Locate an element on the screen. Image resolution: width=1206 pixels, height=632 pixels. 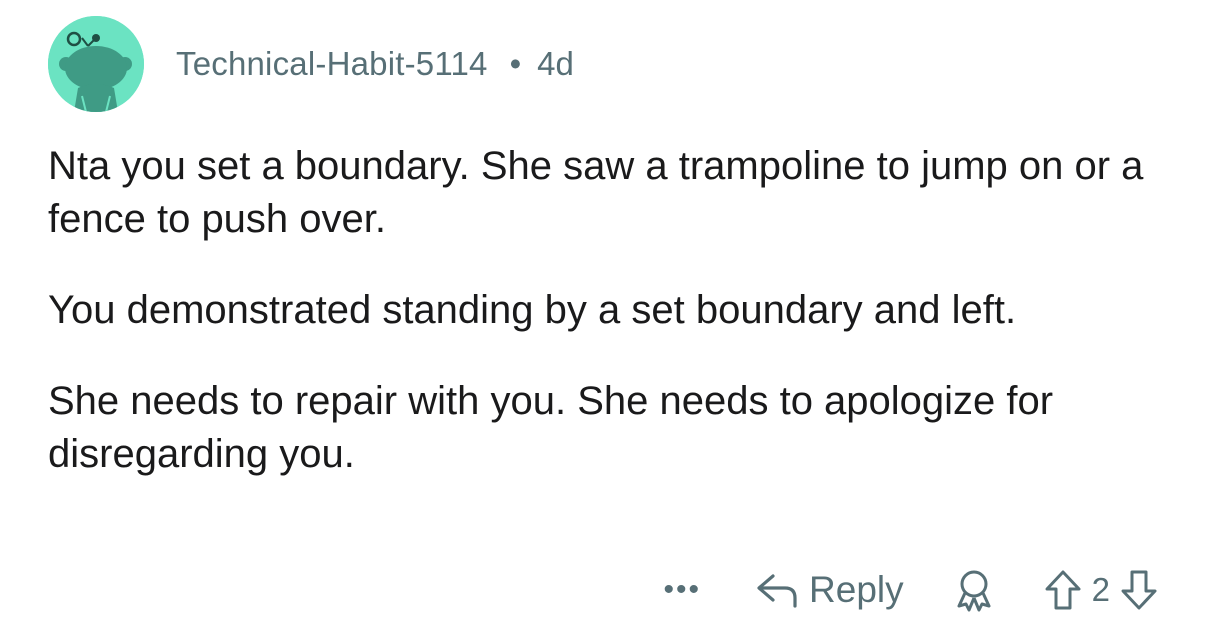
more-options-button: ••• is located at coordinates (683, 590).